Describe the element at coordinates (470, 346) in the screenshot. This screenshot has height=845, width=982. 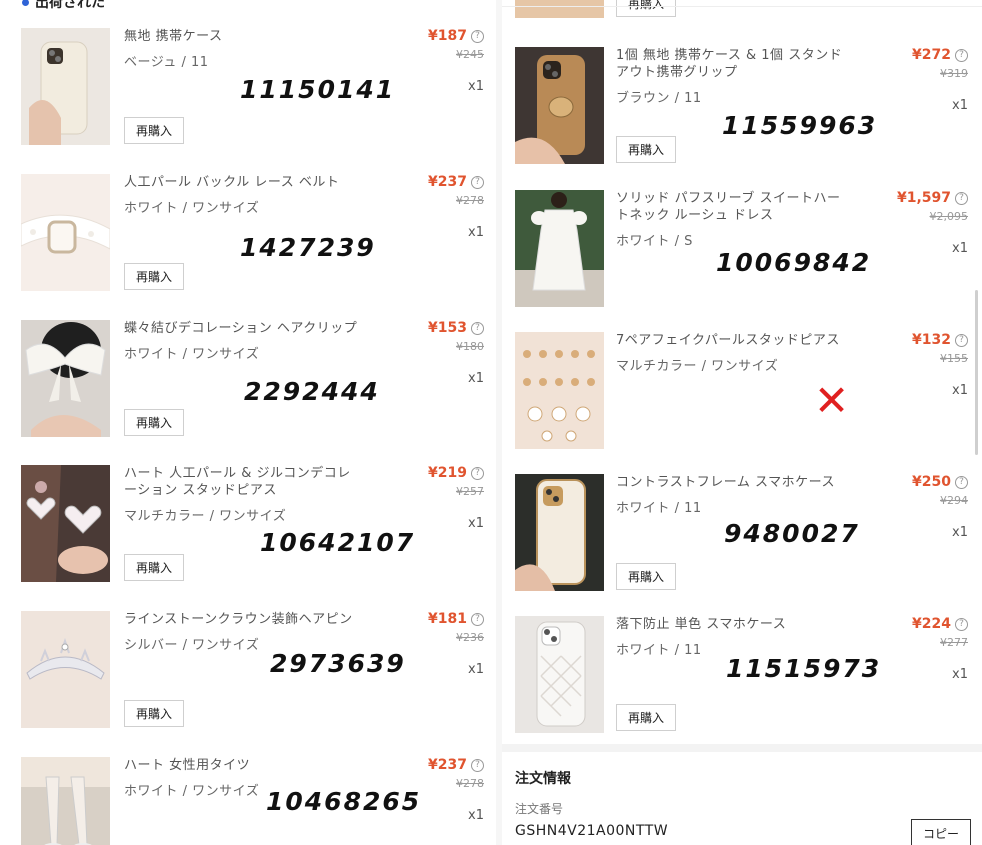
I see `original-price: ¥180` at that location.